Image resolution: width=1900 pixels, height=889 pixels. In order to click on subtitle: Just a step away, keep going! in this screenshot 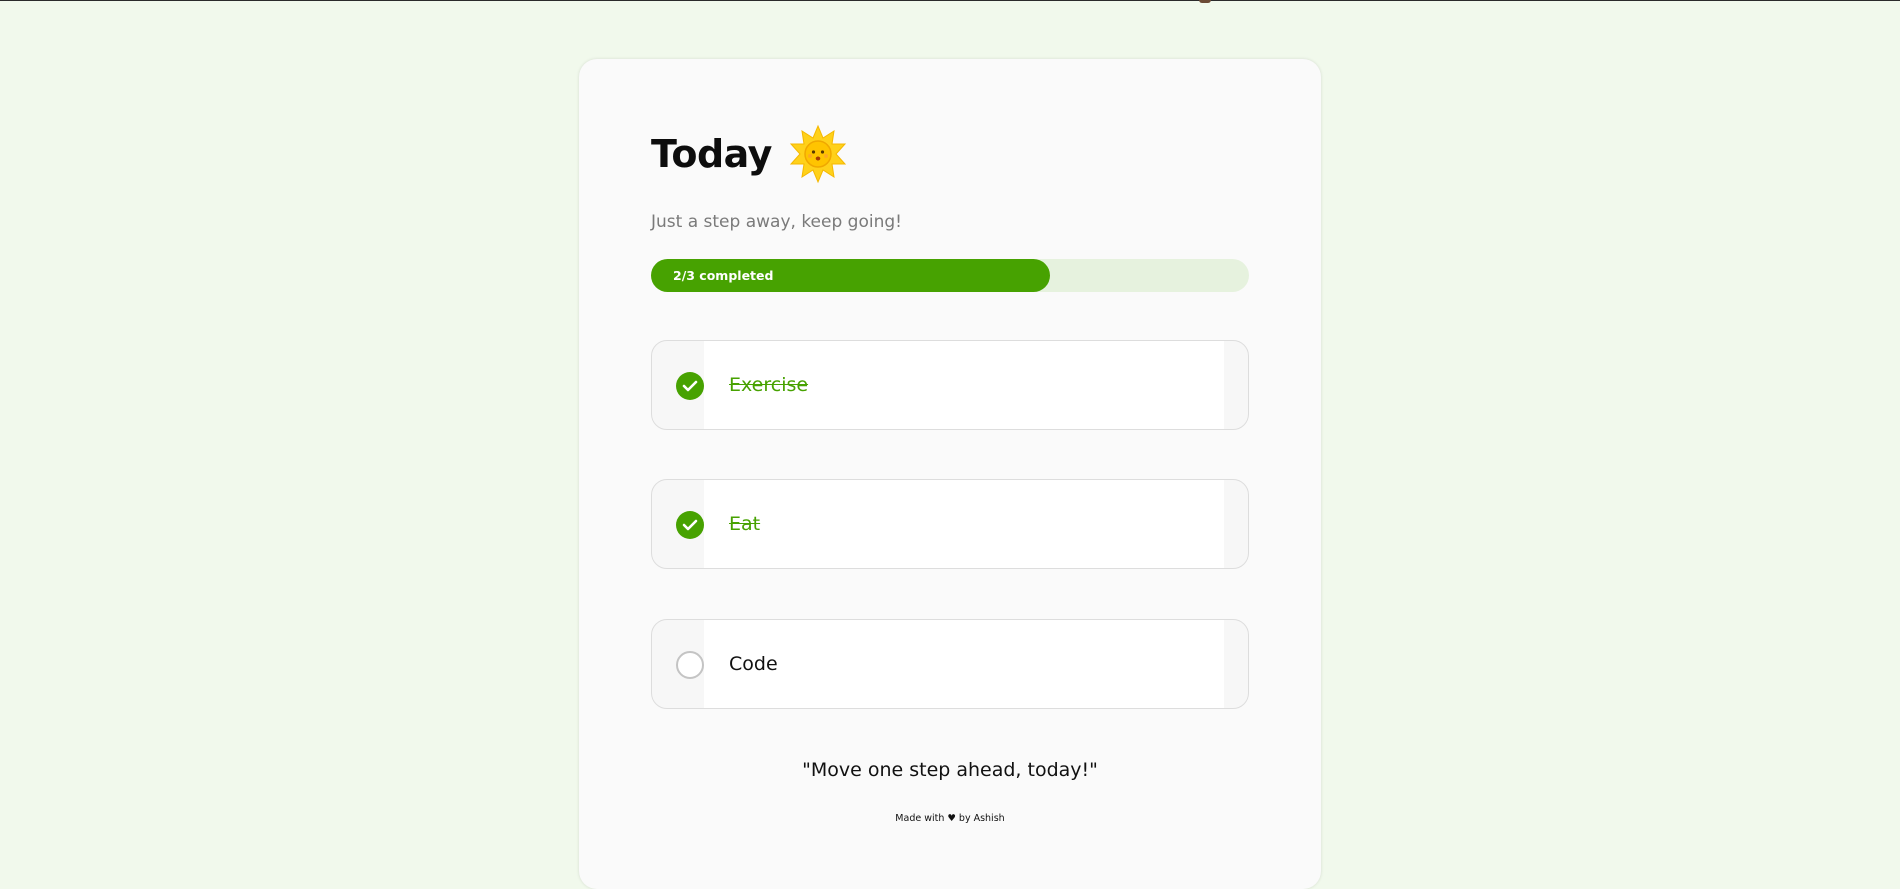, I will do `click(776, 222)`.